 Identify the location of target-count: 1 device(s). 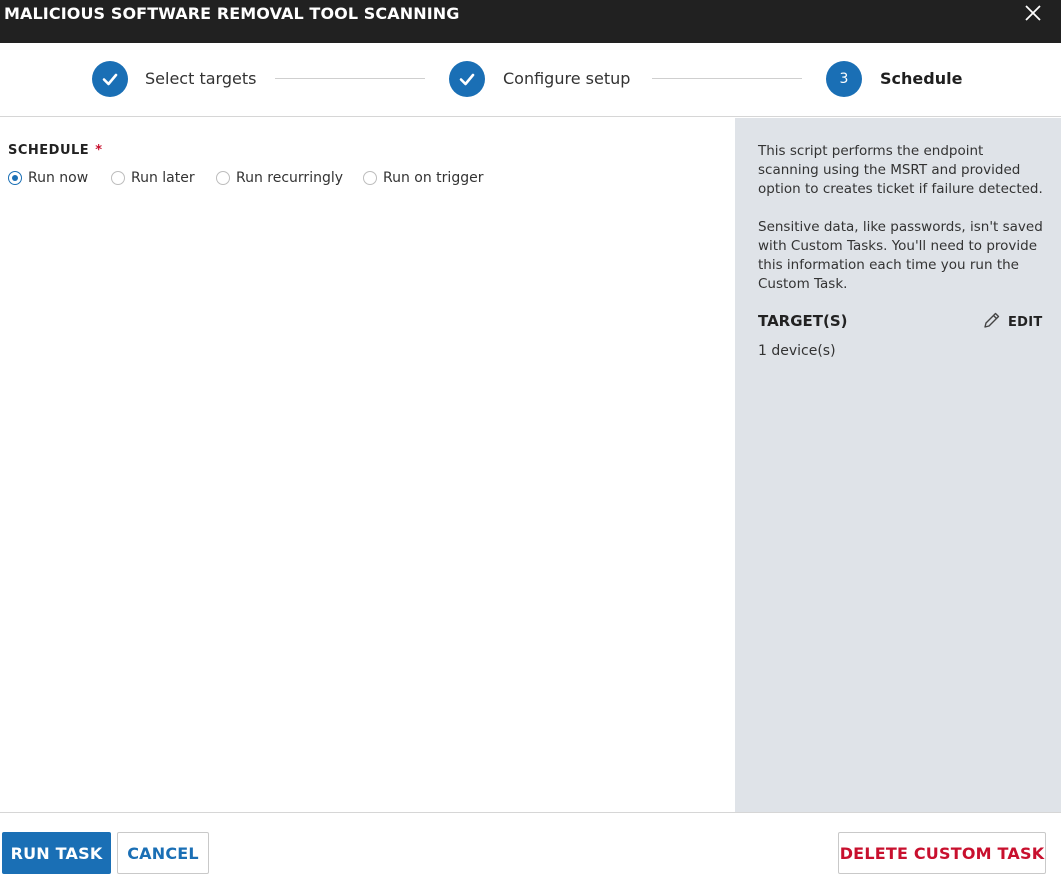
(797, 351).